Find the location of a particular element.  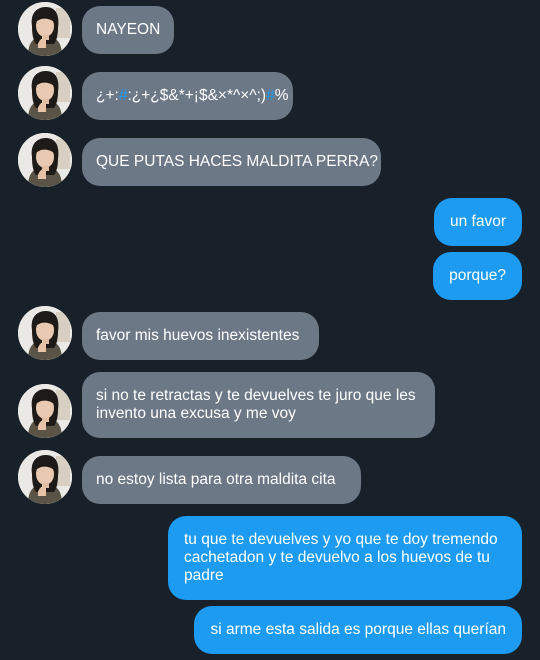

message-bubble-incoming: favor mis huevos inexistentes is located at coordinates (200, 336).